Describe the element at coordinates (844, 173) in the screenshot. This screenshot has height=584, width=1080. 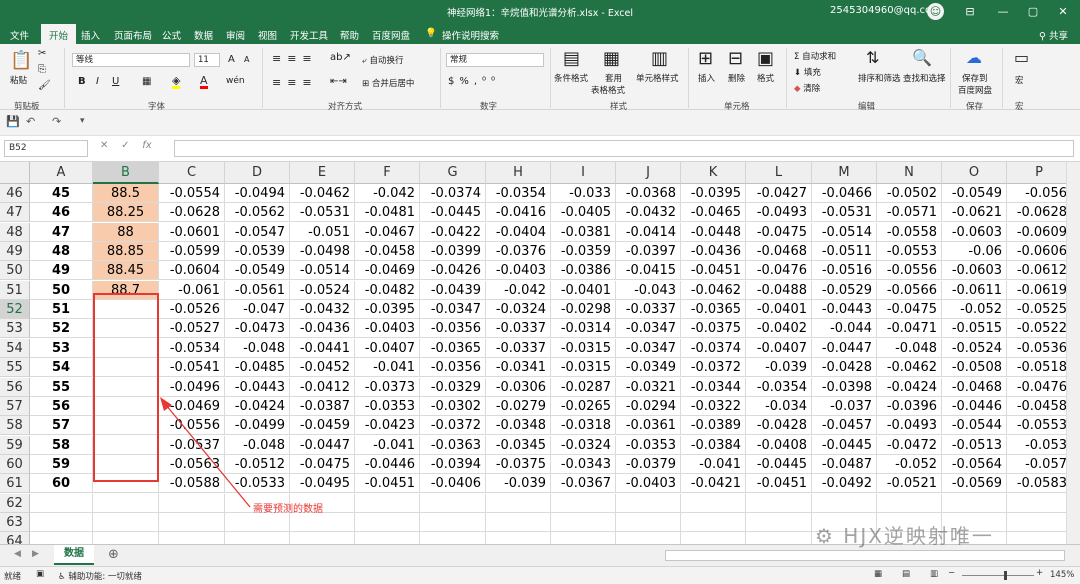
I see `column-header-M: M` at that location.